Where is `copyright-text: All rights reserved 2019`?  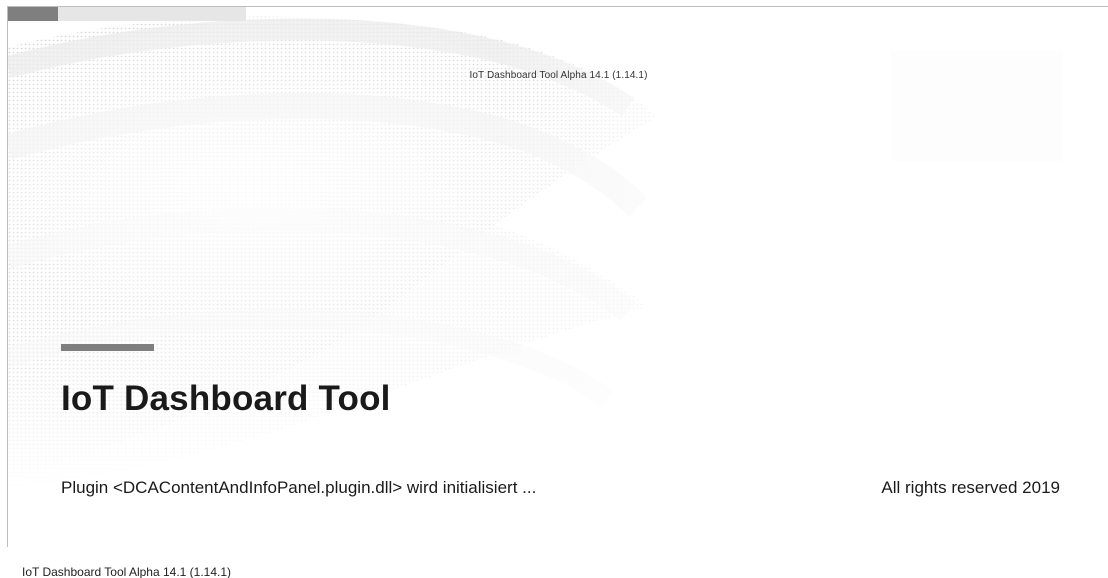
copyright-text: All rights reserved 2019 is located at coordinates (970, 487).